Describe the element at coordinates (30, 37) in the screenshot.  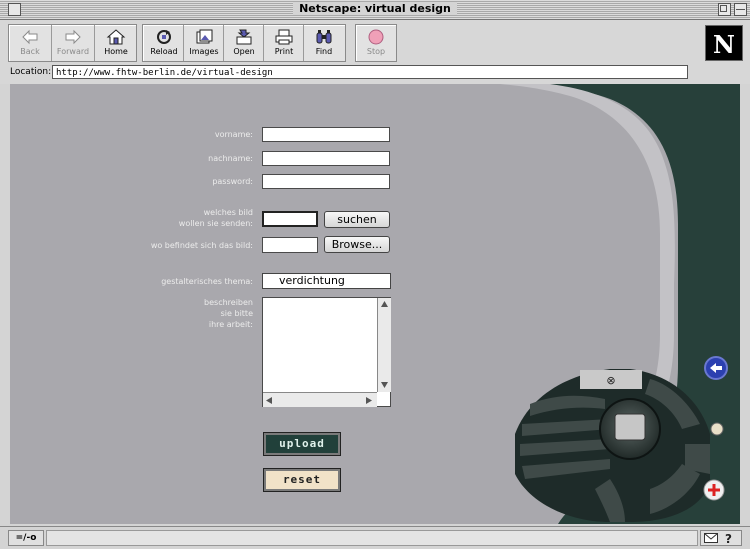
I see `left-arrow-icon` at that location.